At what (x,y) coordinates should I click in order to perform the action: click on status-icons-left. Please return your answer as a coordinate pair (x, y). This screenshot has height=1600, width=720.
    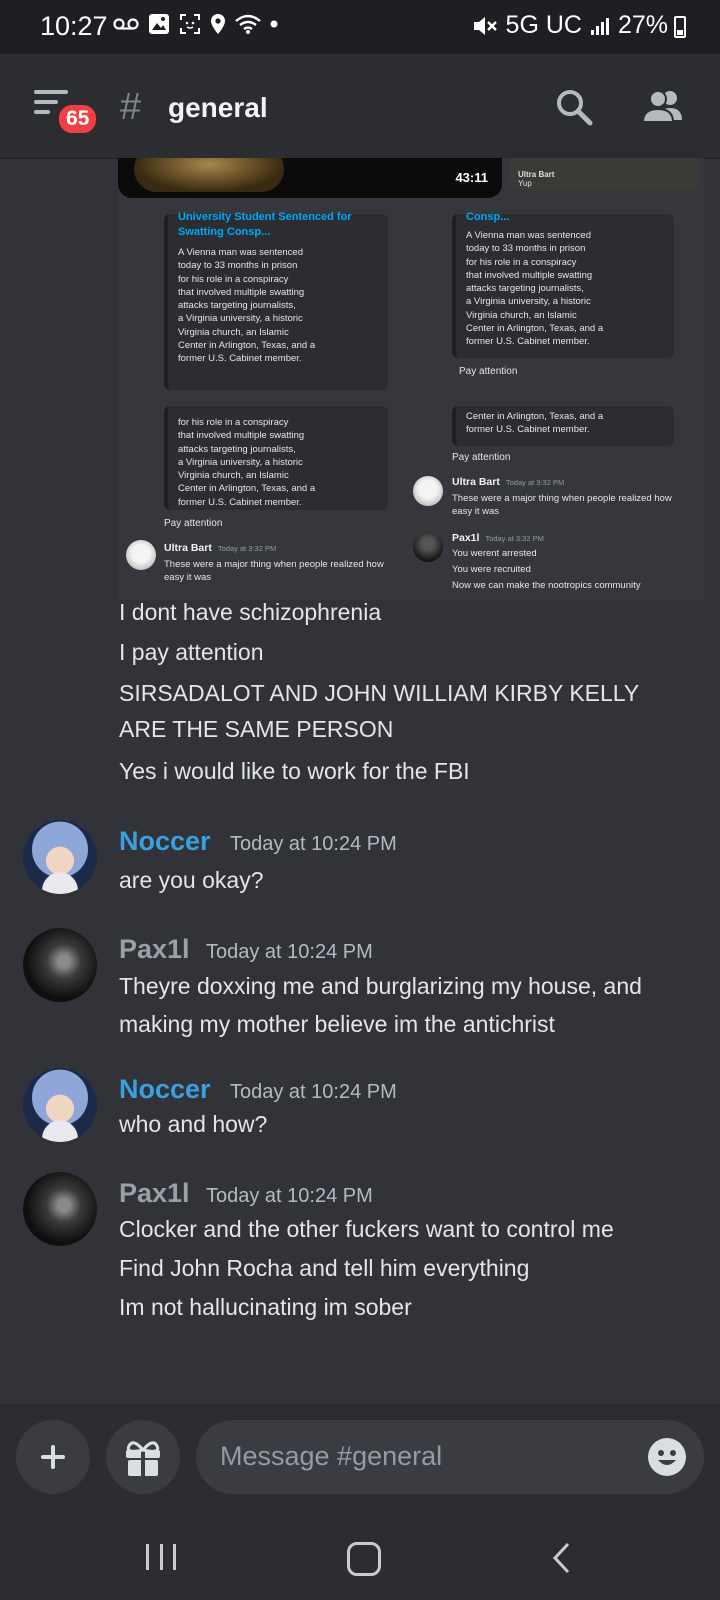
    Looking at the image, I should click on (195, 24).